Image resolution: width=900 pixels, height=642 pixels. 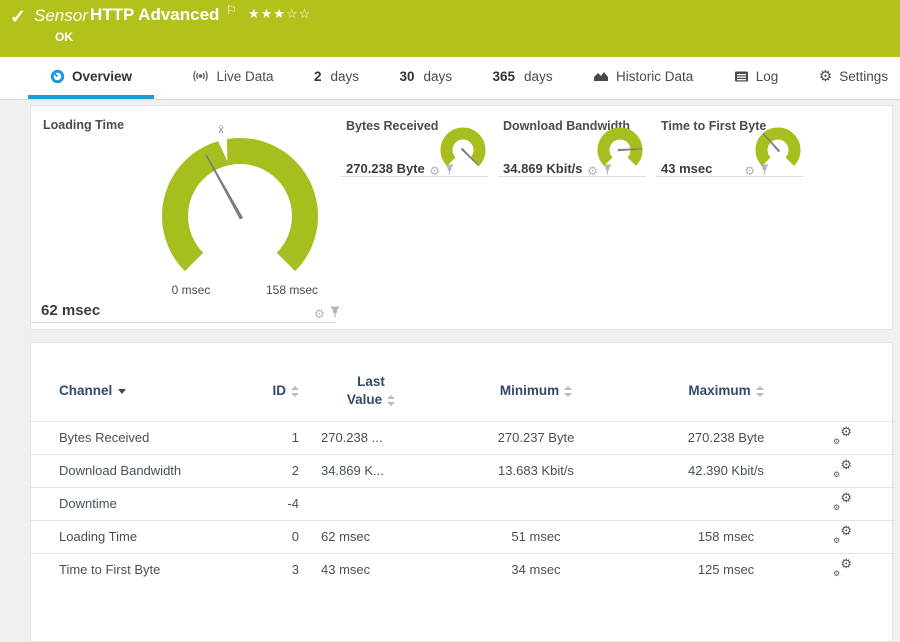 I want to click on sensor-title: HTTP Advanced, so click(x=155, y=14).